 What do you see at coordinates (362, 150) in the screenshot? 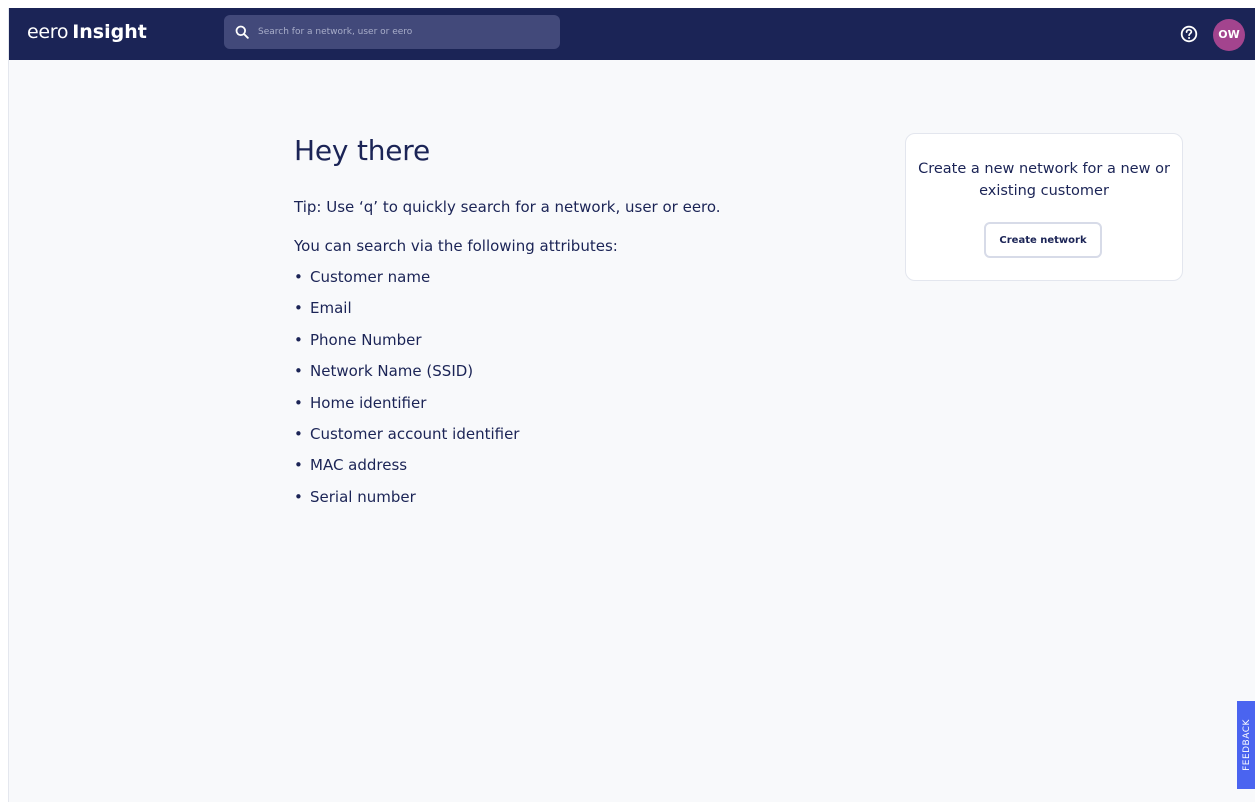
I see `page-title: Hey there` at bounding box center [362, 150].